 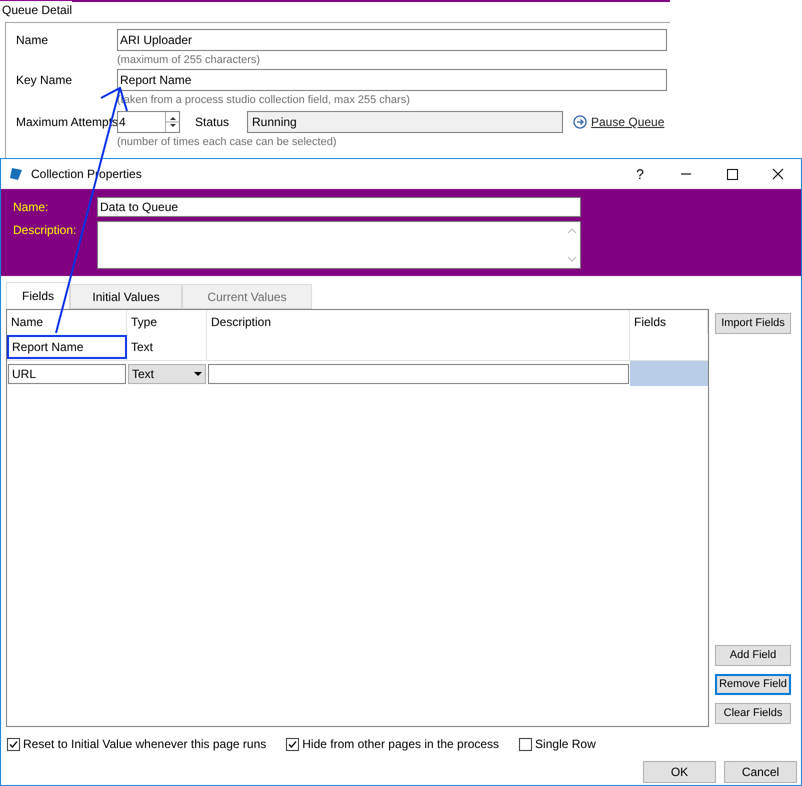 I want to click on tab: Fields, so click(x=38, y=295).